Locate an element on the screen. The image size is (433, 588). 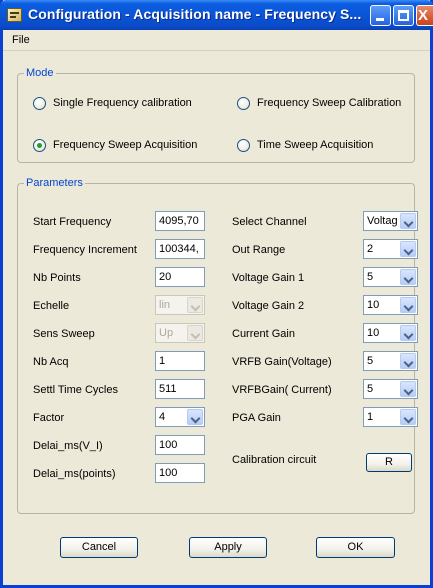
label-settl-time-cycles: Settl Time Cycles is located at coordinates (75, 390).